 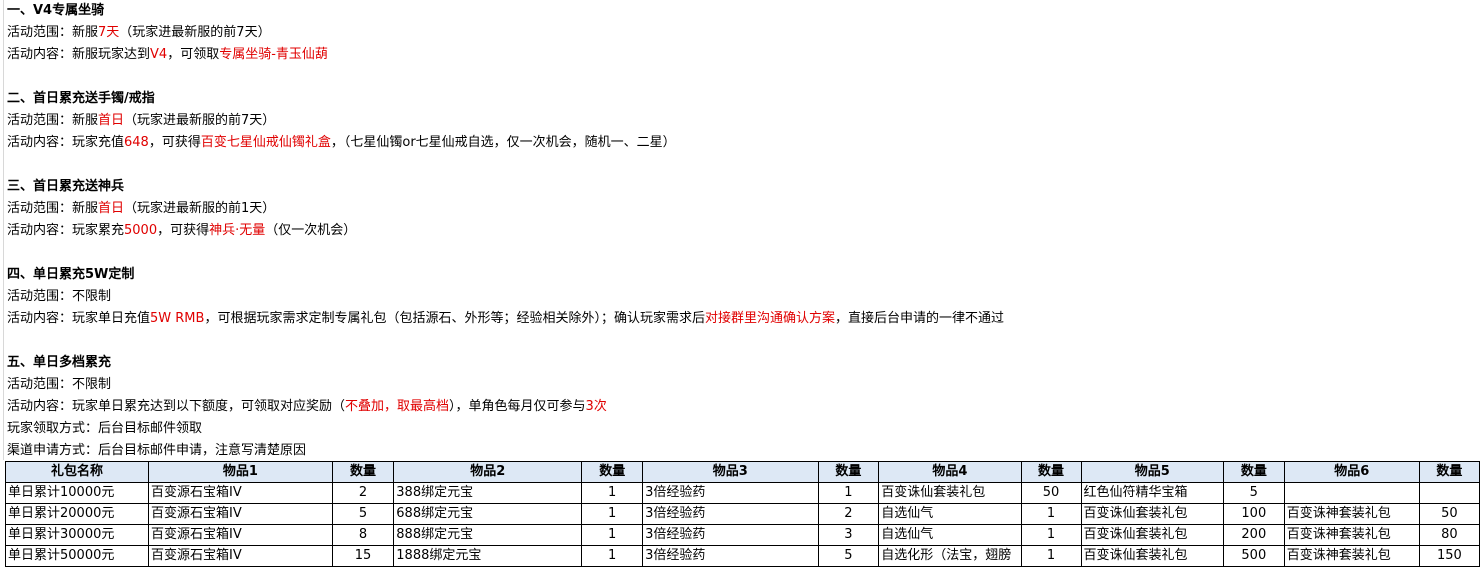 I want to click on cell-qty: 200, so click(x=1253, y=535).